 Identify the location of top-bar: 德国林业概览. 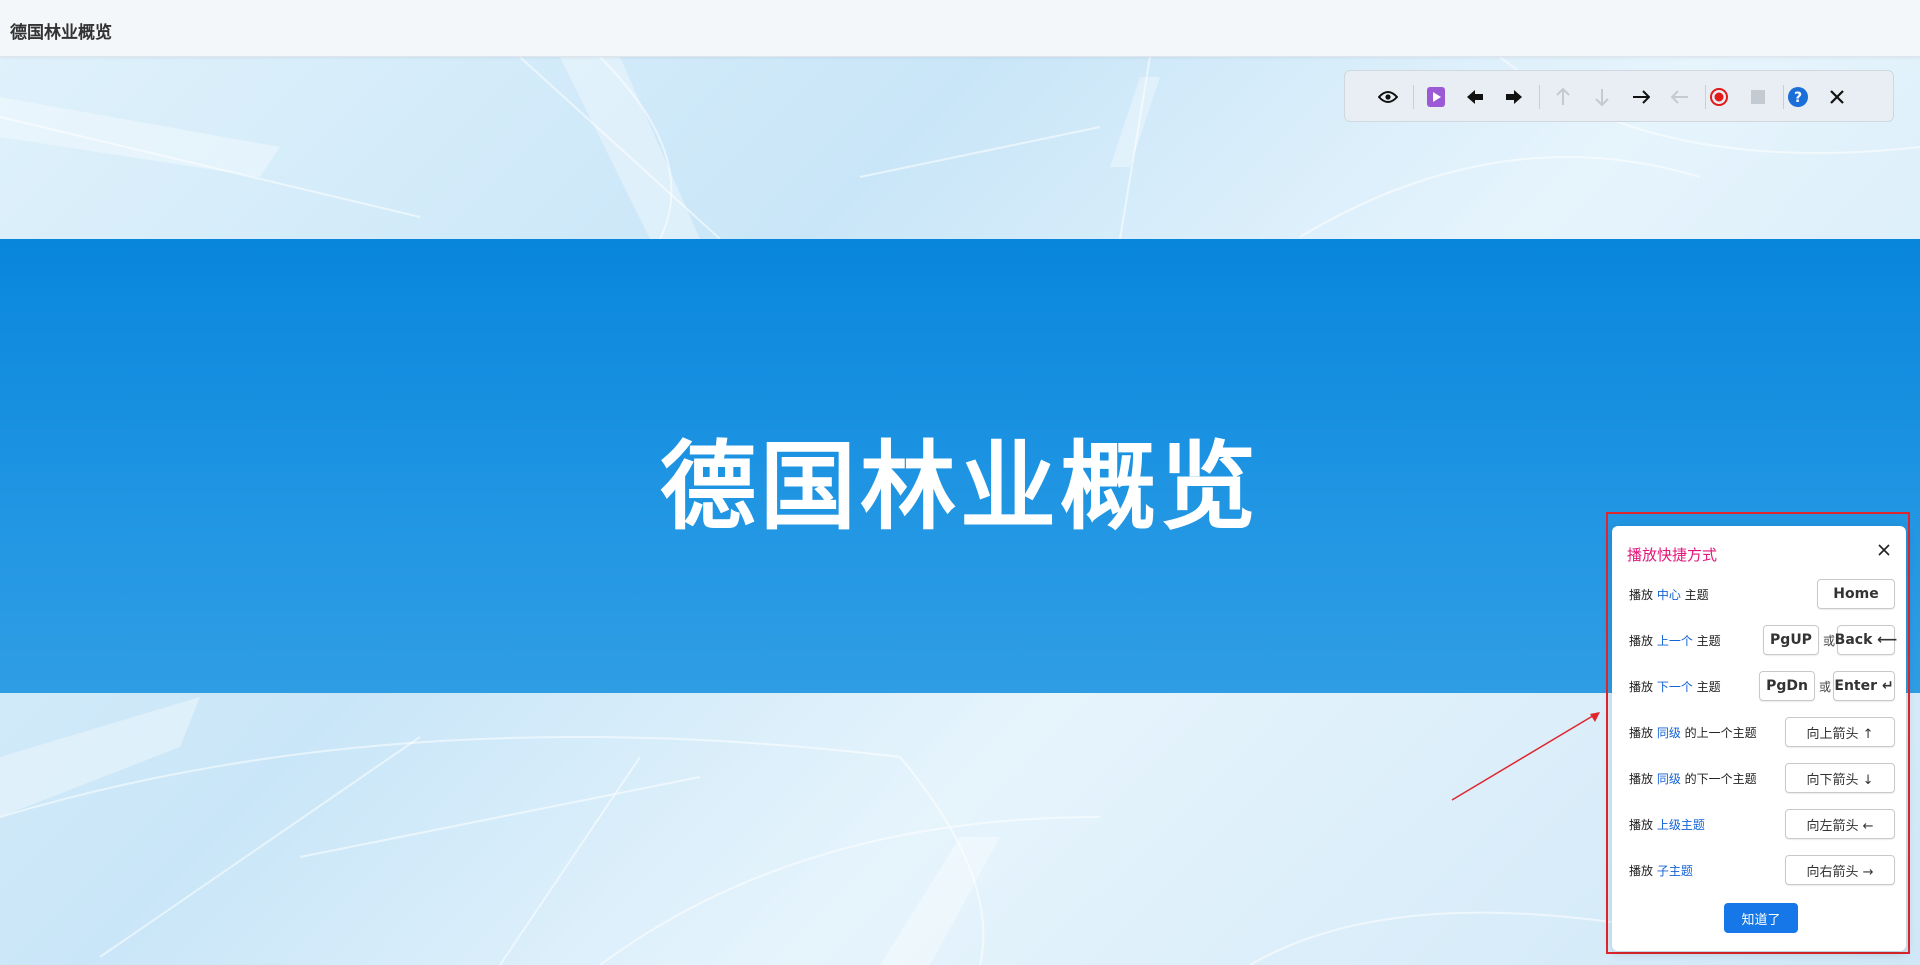
(960, 28).